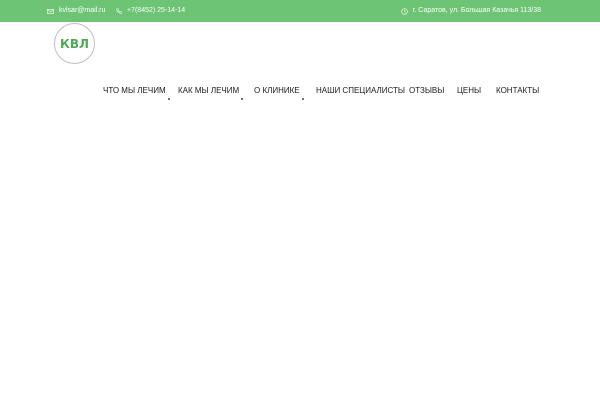 The height and width of the screenshot is (400, 600). What do you see at coordinates (156, 10) in the screenshot?
I see `phone-text: +7(8452) 25-14-14` at bounding box center [156, 10].